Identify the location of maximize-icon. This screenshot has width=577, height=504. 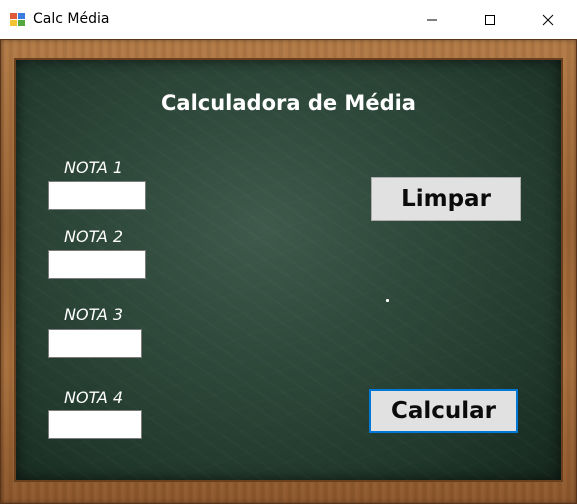
(490, 19).